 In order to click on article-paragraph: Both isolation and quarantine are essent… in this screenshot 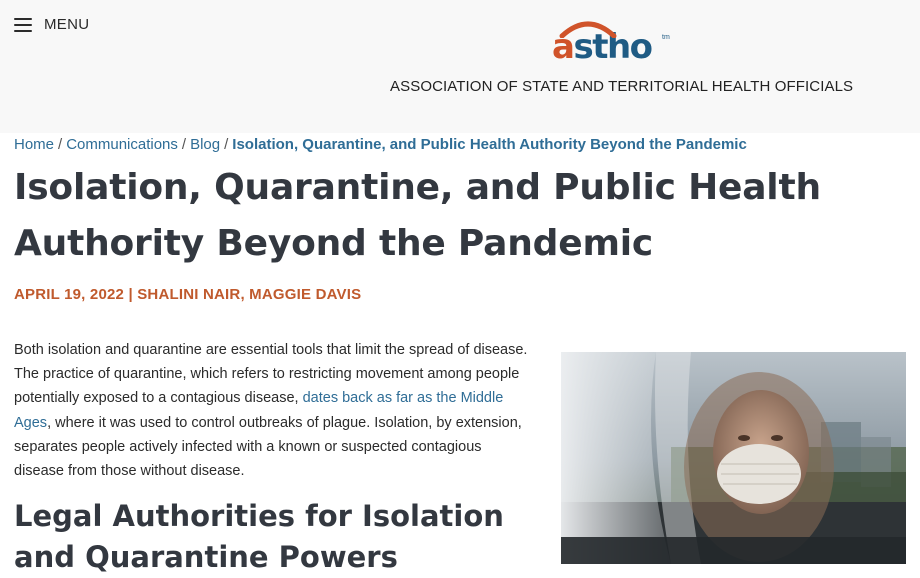, I will do `click(274, 410)`.